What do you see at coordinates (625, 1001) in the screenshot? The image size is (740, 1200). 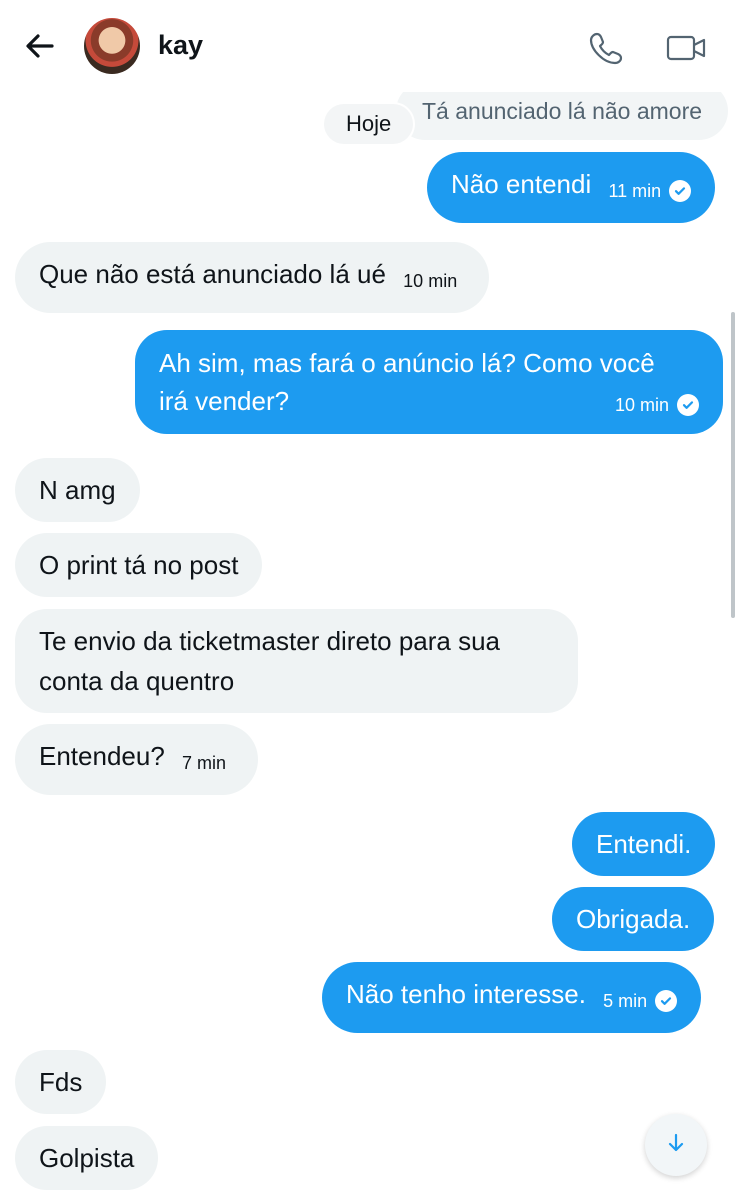 I see `message-time: 5 min` at bounding box center [625, 1001].